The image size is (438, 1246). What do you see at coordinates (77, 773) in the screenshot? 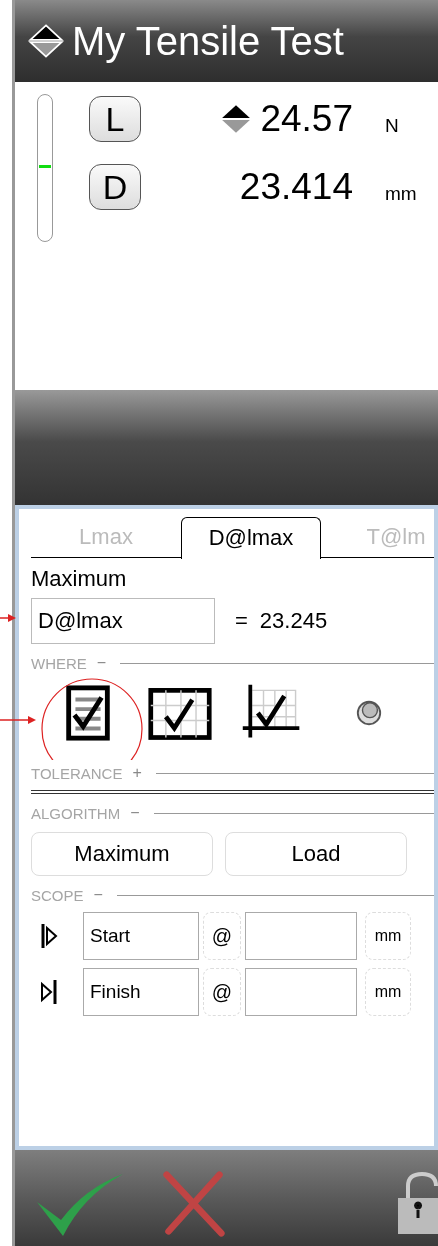
I see `section-label: TOLERANCE` at bounding box center [77, 773].